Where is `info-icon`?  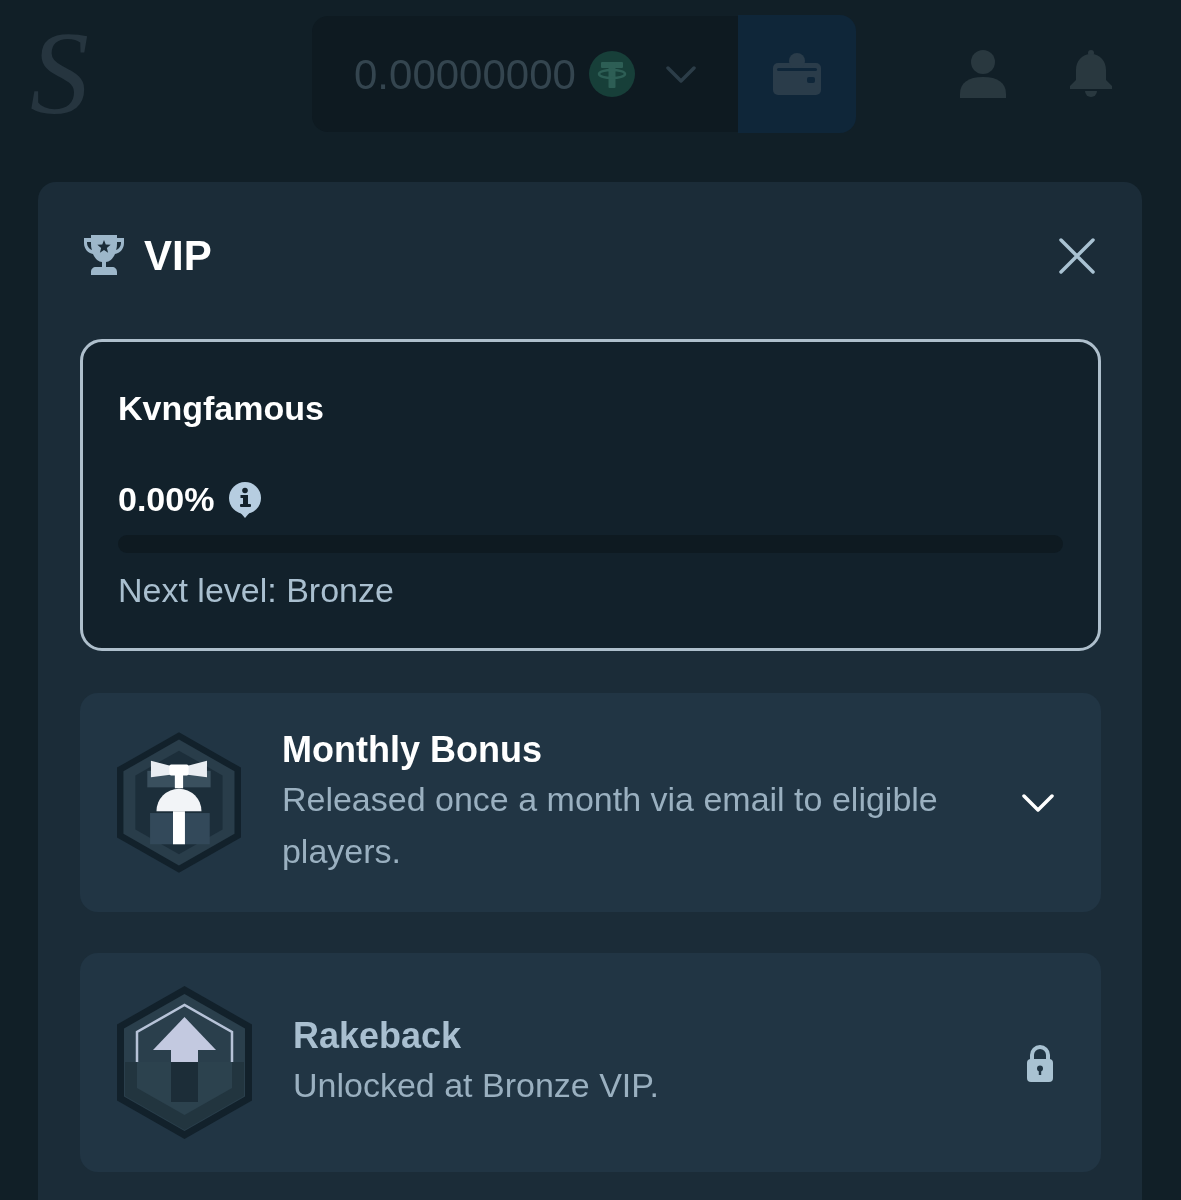 info-icon is located at coordinates (245, 499).